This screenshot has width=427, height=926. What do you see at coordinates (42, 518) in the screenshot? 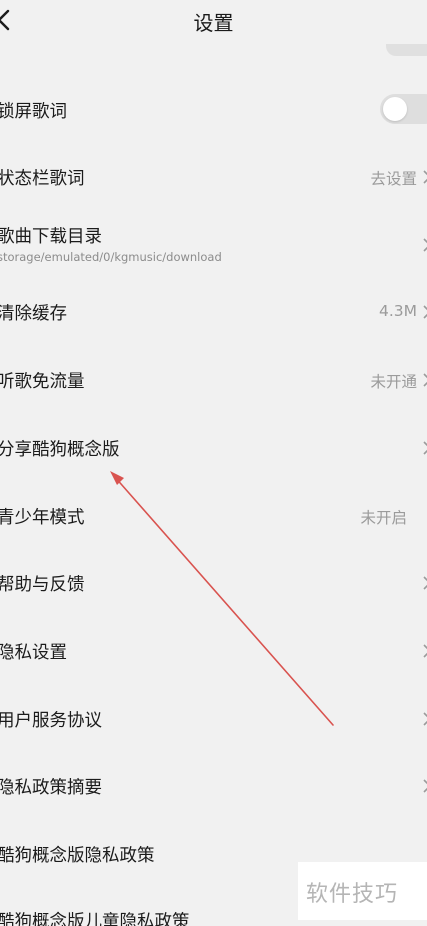
I see `settings-row-label: 青少年模式` at bounding box center [42, 518].